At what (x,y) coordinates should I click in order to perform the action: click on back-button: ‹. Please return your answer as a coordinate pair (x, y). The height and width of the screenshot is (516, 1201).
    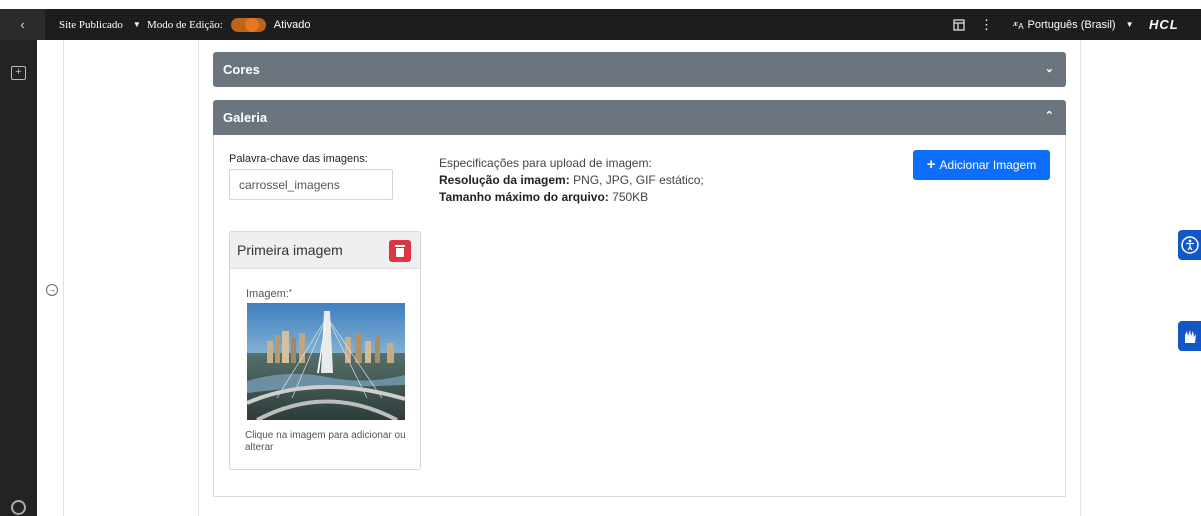
    Looking at the image, I should click on (22, 24).